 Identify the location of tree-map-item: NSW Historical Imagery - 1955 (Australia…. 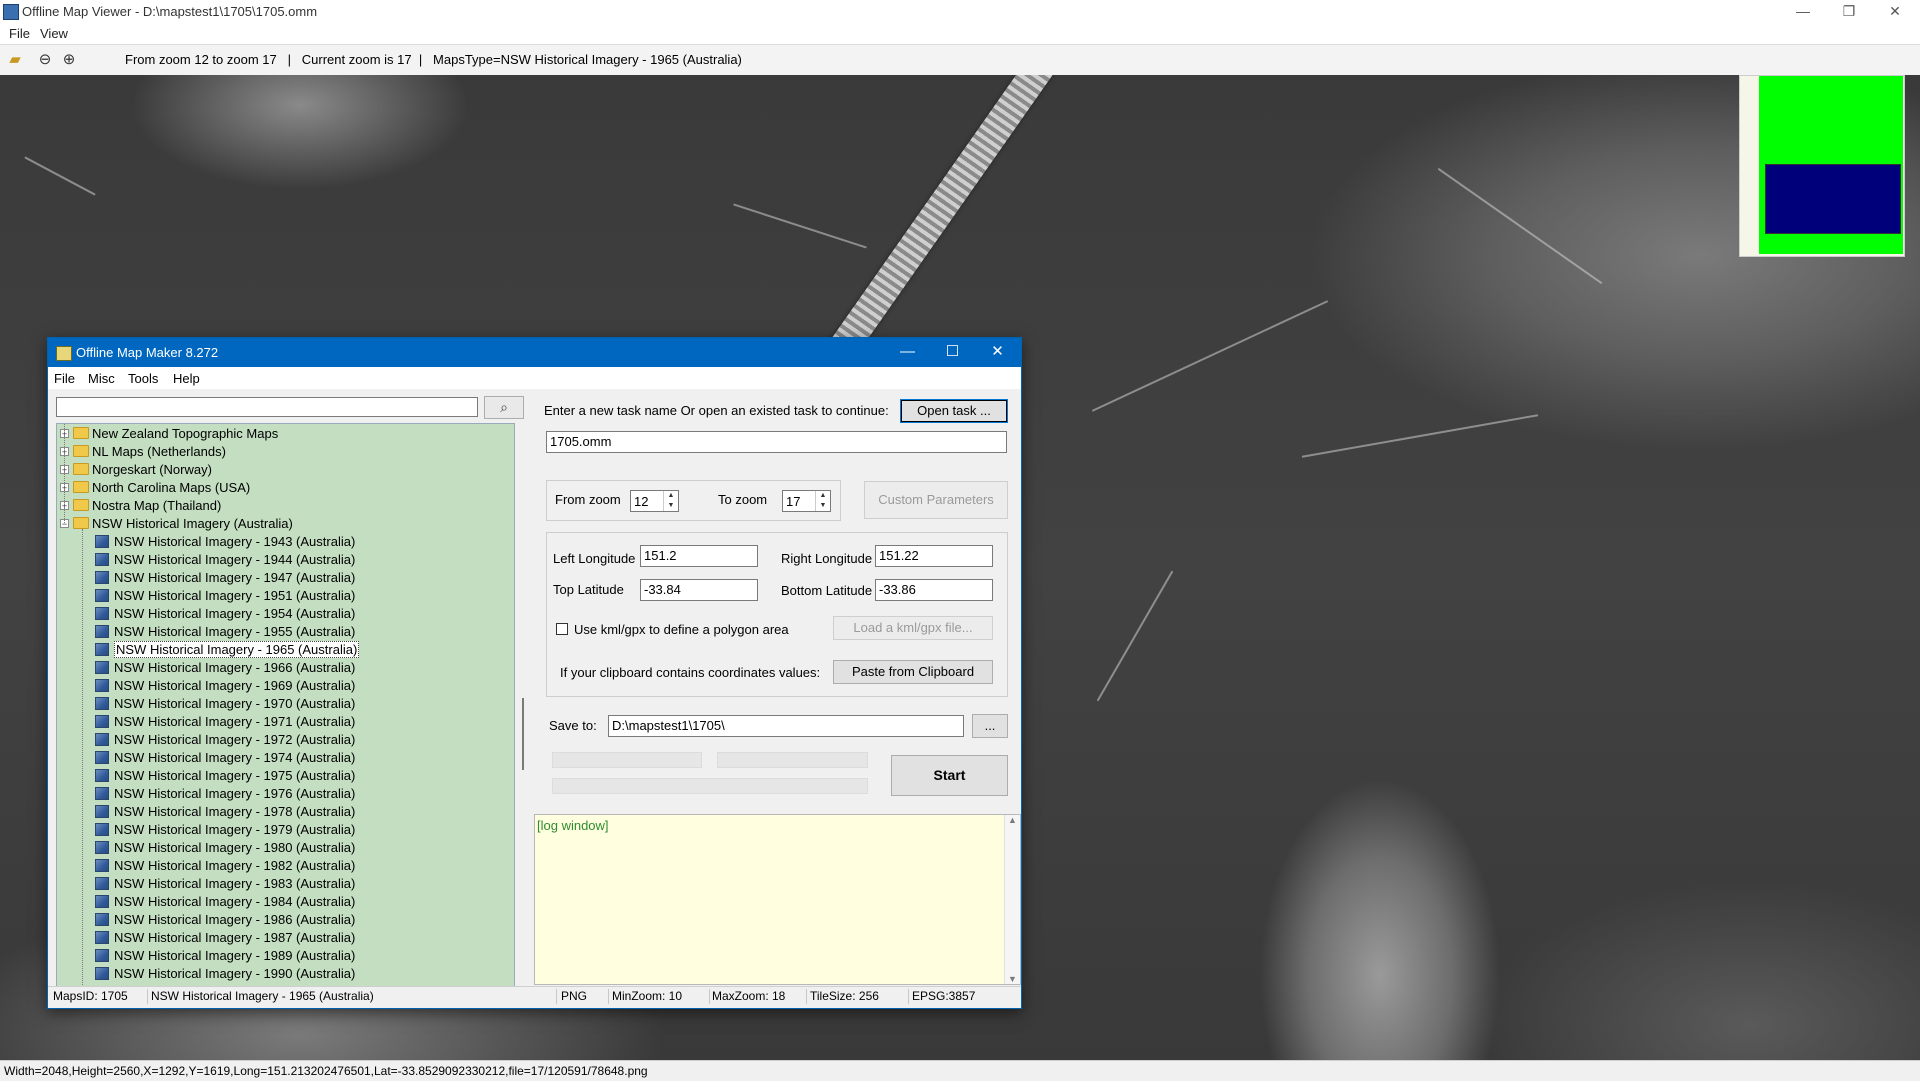
(285, 632).